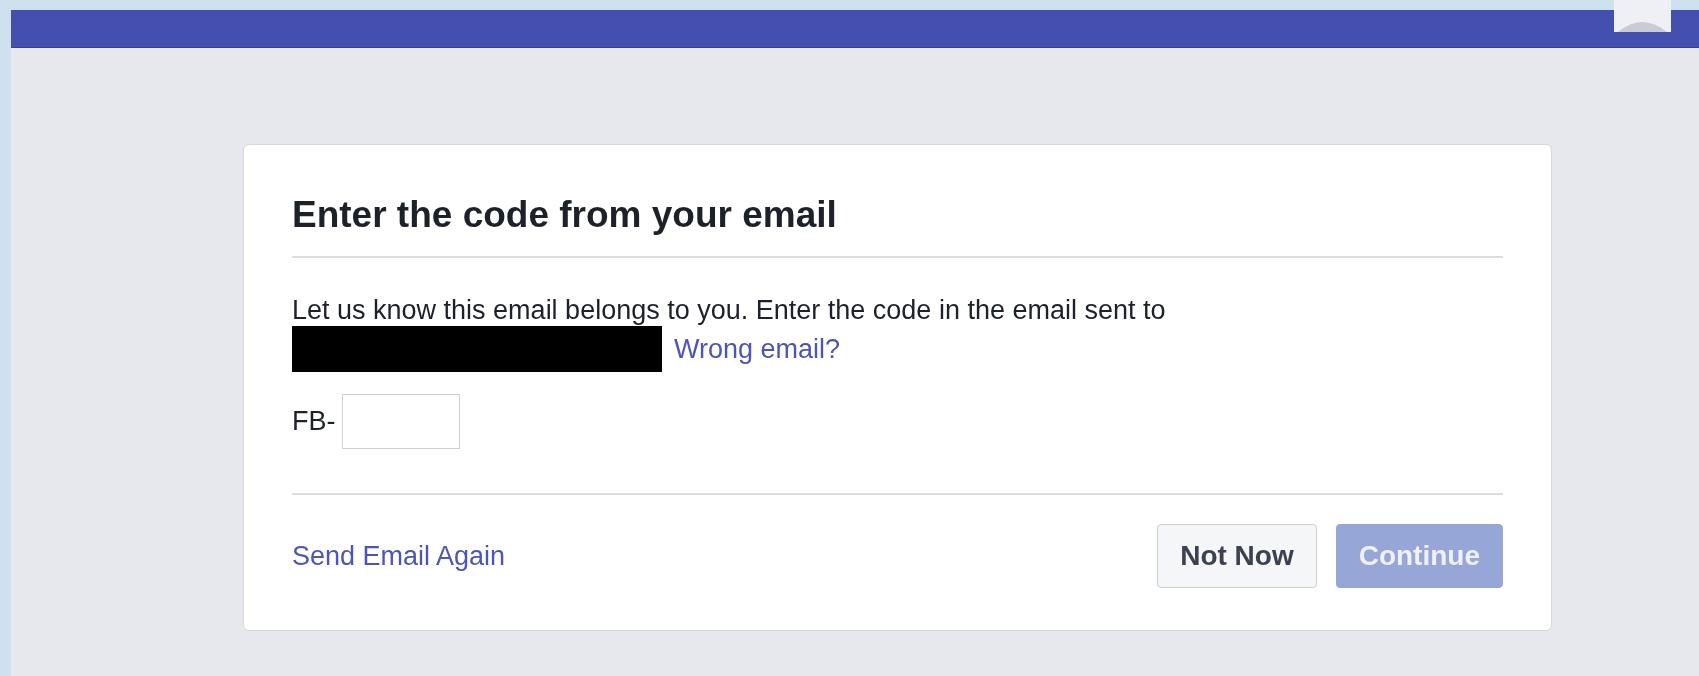 The height and width of the screenshot is (676, 1699). I want to click on avatar-icon, so click(1642, 16).